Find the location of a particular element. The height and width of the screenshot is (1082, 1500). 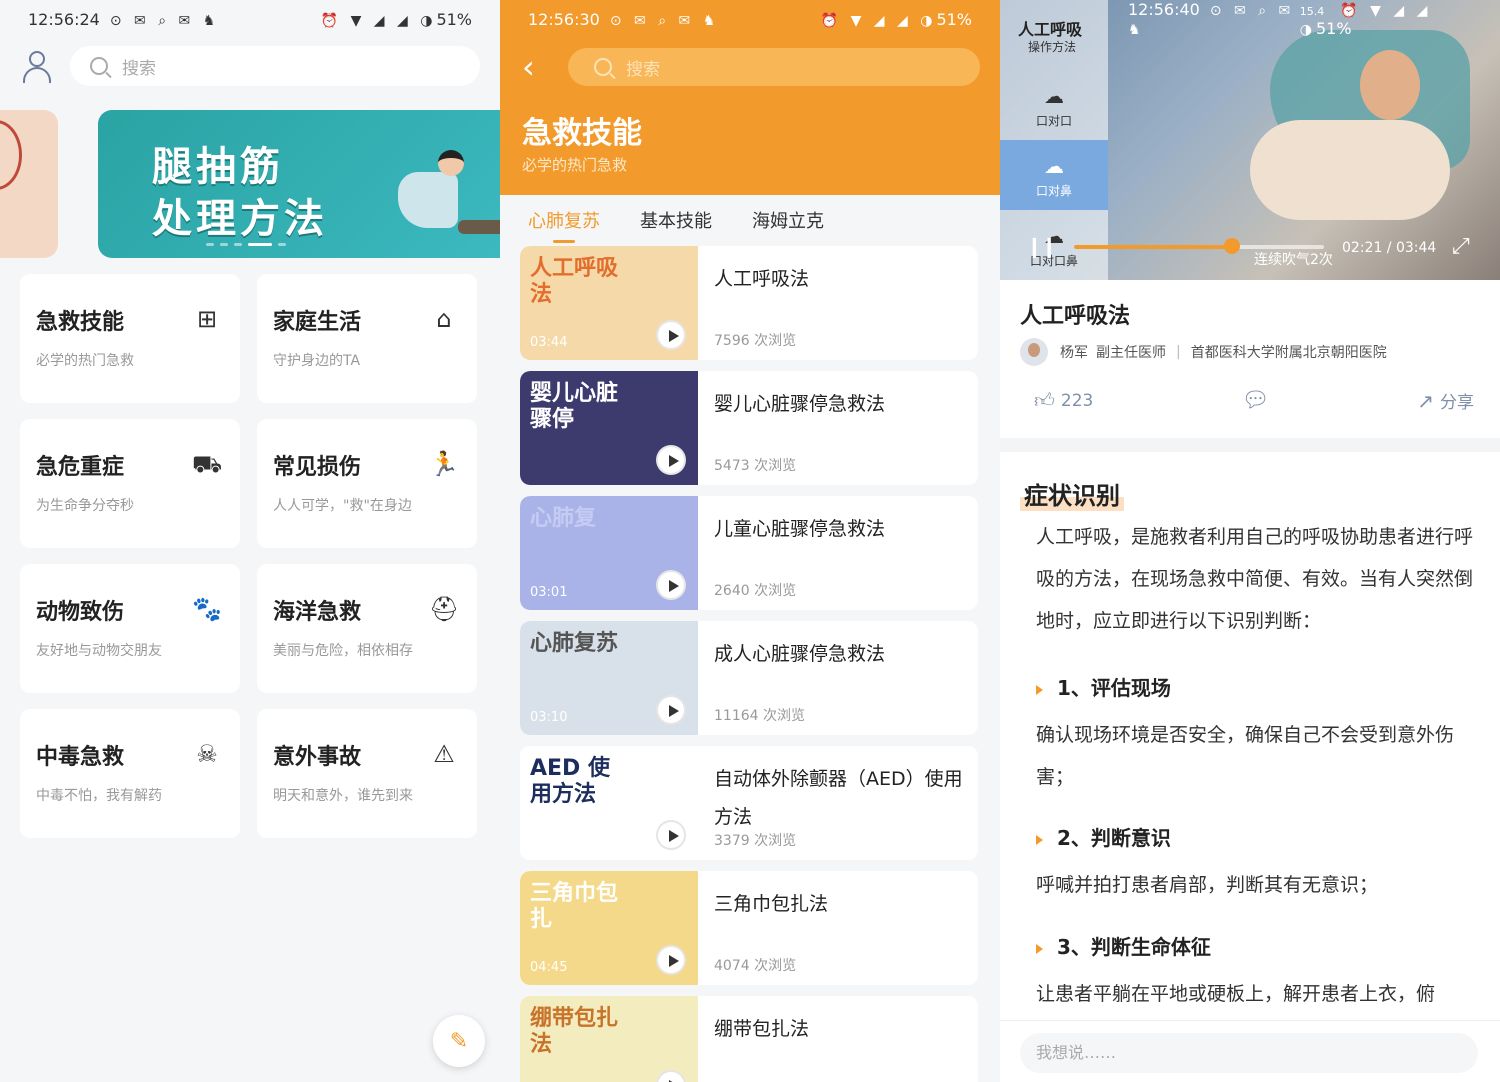

fullscreen-icon: ⤢ is located at coordinates (1461, 246).